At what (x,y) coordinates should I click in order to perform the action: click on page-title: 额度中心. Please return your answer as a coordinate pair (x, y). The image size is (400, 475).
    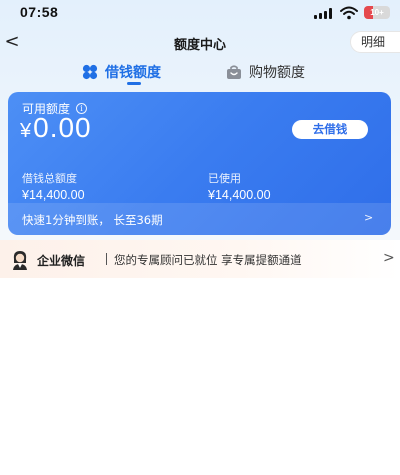
    Looking at the image, I should click on (199, 45).